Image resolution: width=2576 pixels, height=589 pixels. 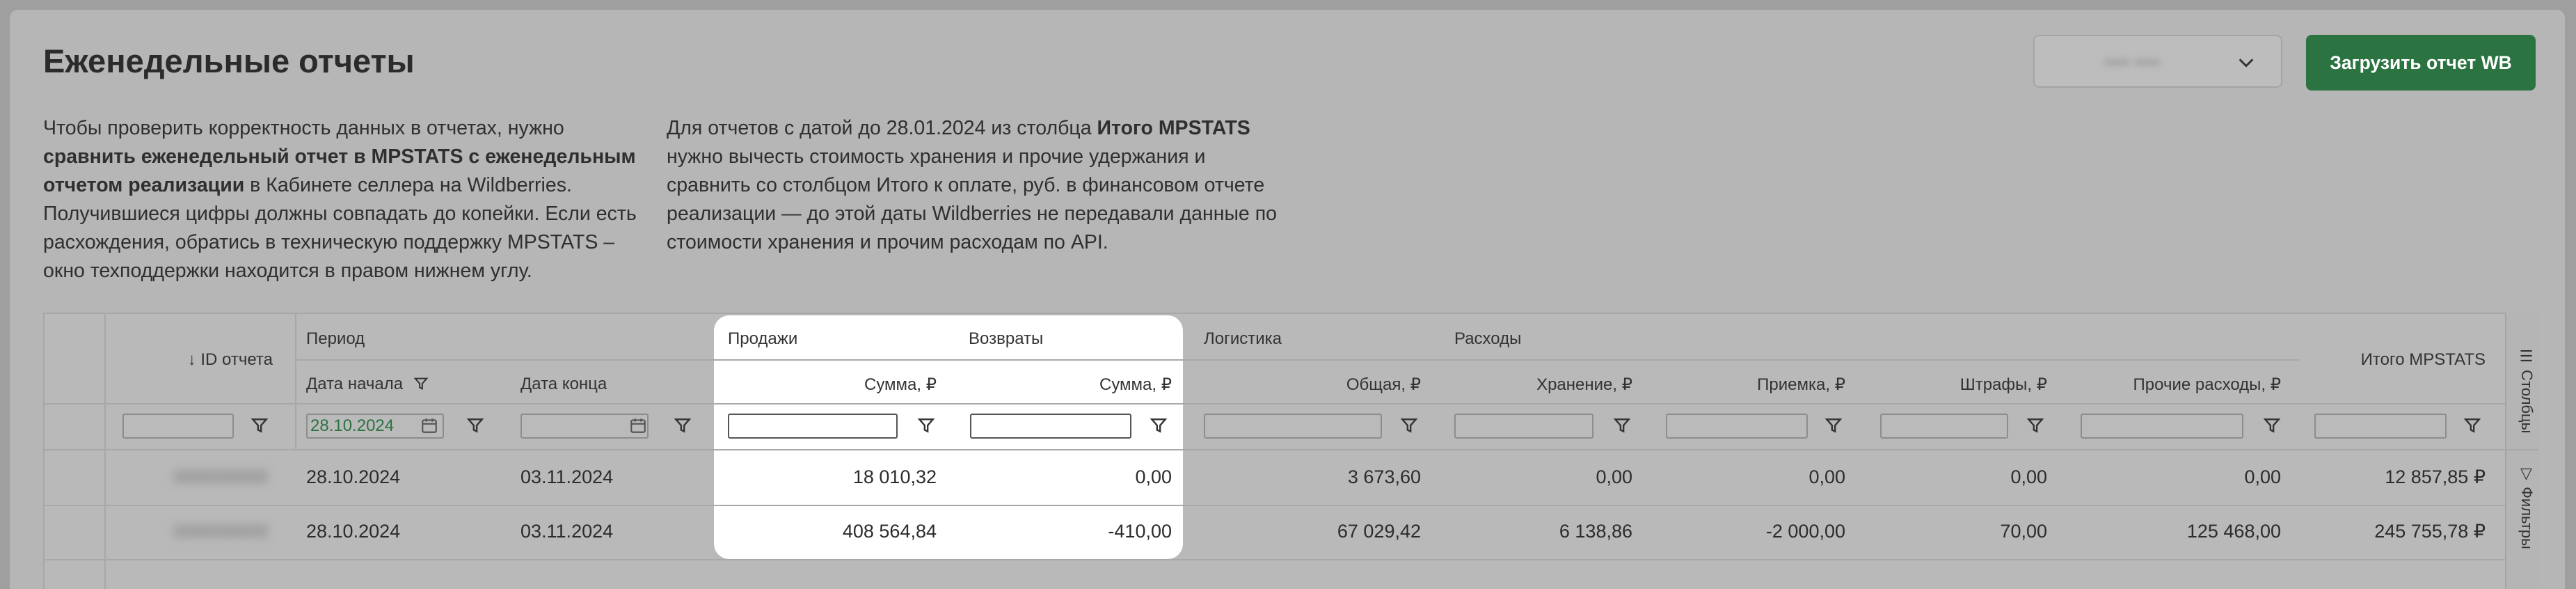 I want to click on filter-input-returns, so click(x=1050, y=426).